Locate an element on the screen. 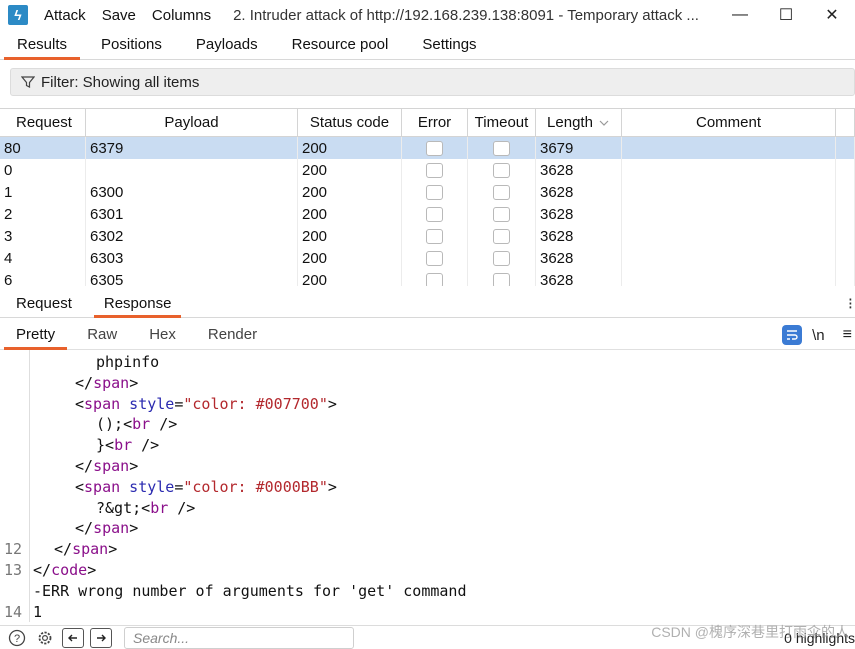  cell-comment is located at coordinates (729, 214).